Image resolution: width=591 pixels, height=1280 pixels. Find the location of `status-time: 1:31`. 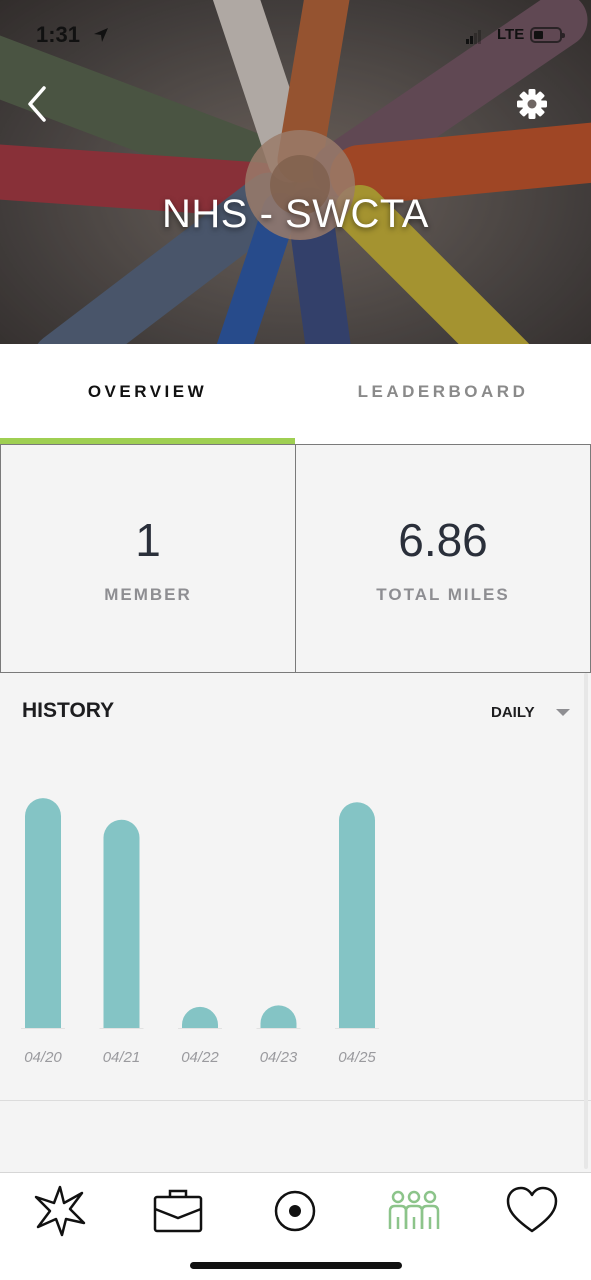

status-time: 1:31 is located at coordinates (58, 34).